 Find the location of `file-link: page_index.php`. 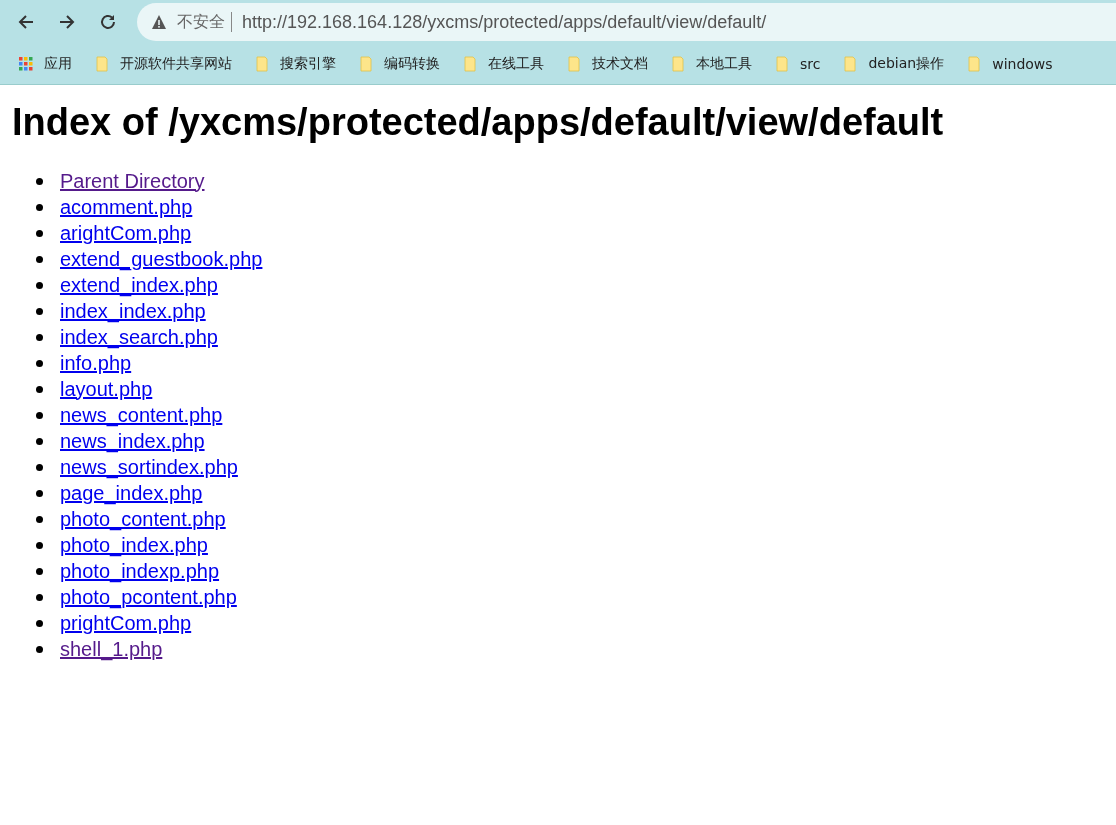

file-link: page_index.php is located at coordinates (131, 493).